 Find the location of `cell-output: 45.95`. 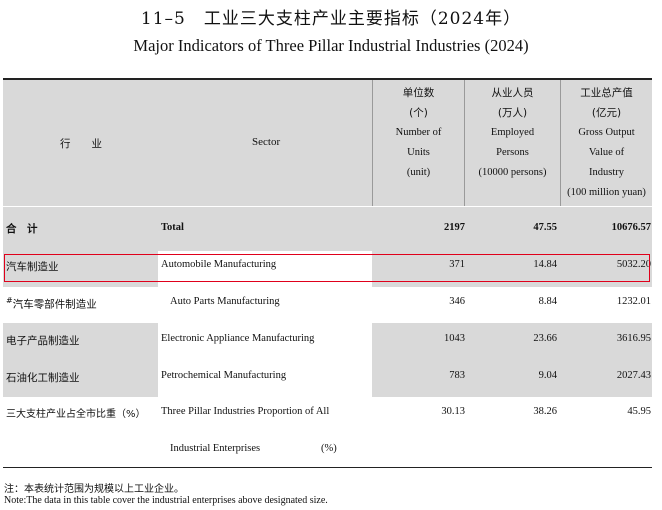

cell-output: 45.95 is located at coordinates (639, 411).